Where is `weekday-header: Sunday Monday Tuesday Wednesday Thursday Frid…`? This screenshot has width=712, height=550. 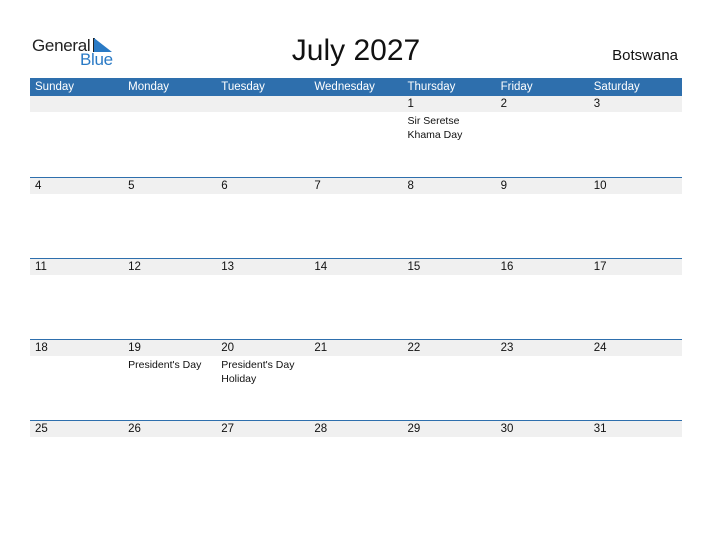 weekday-header: Sunday Monday Tuesday Wednesday Thursday Frid… is located at coordinates (356, 87).